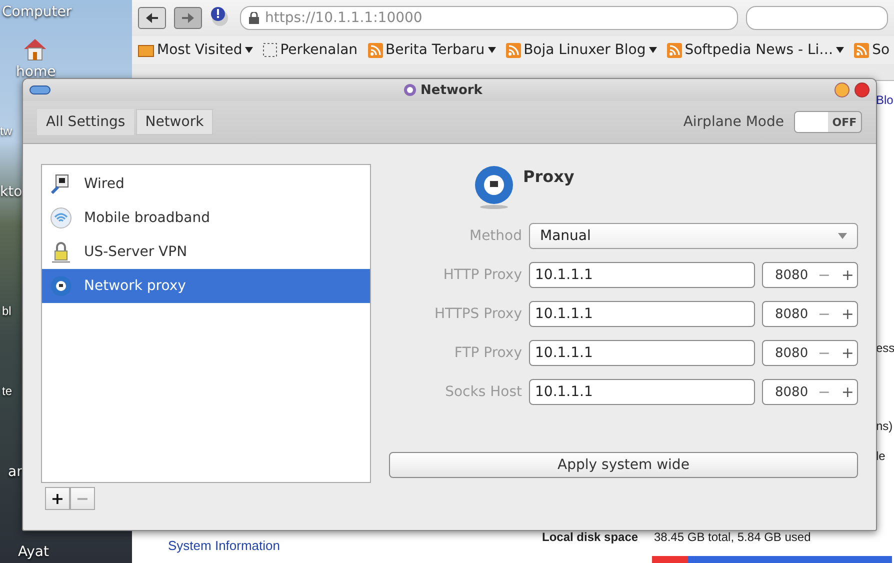  I want to click on device-list-item: Wired, so click(206, 184).